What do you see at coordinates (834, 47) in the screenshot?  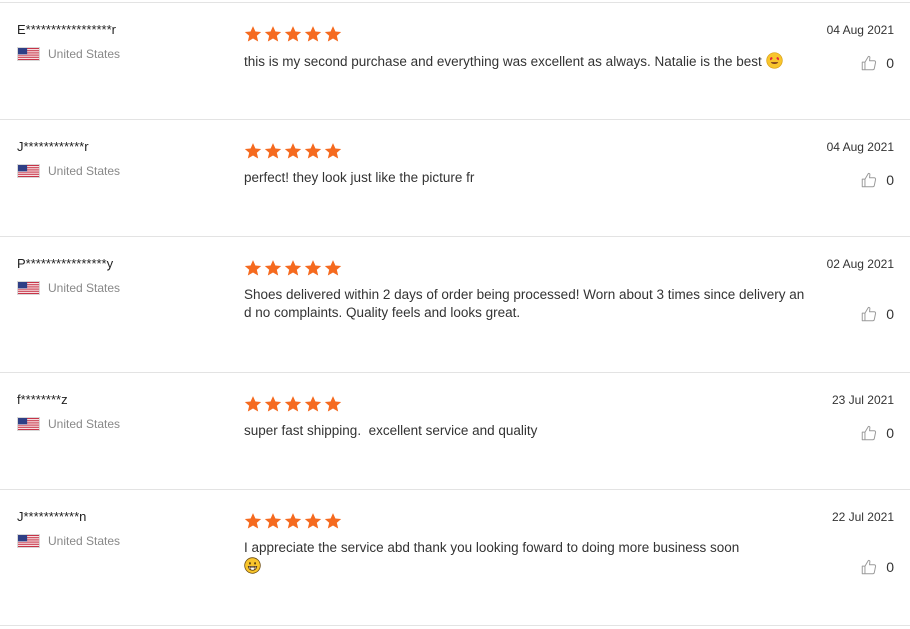 I see `review-meta: 04 Aug 2021 0` at bounding box center [834, 47].